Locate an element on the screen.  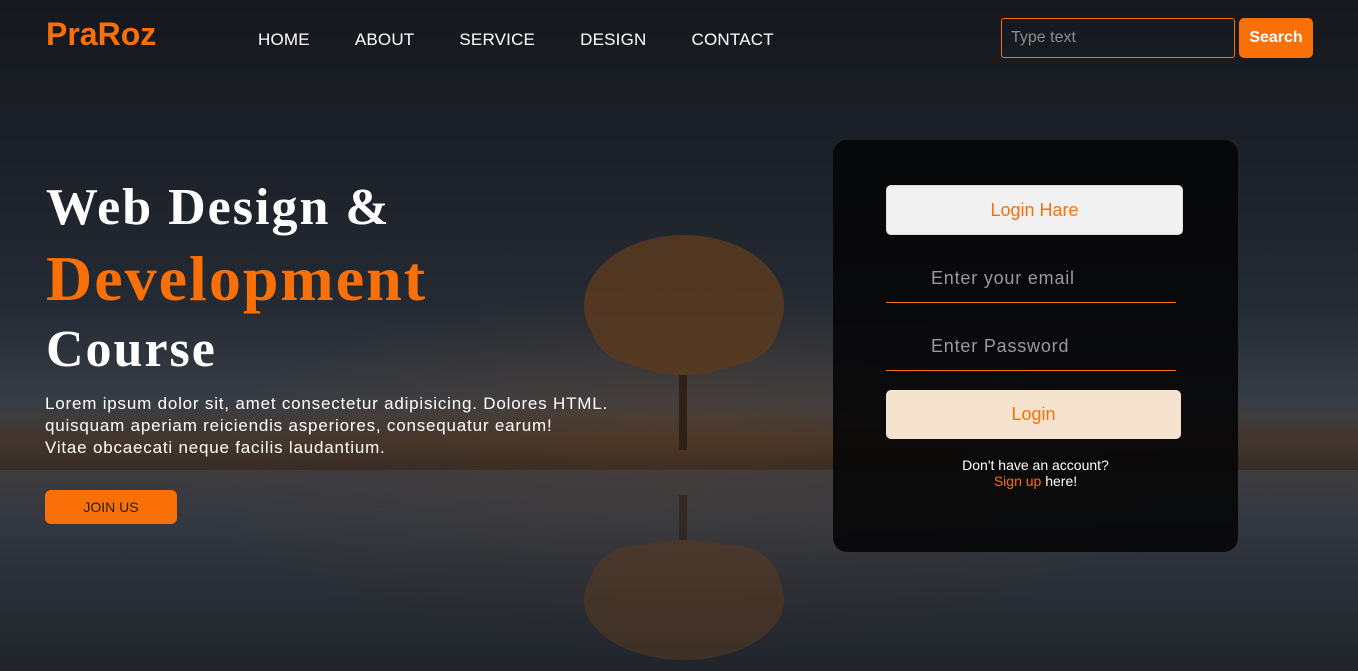
nav-item-contact: CONTACT is located at coordinates (733, 40).